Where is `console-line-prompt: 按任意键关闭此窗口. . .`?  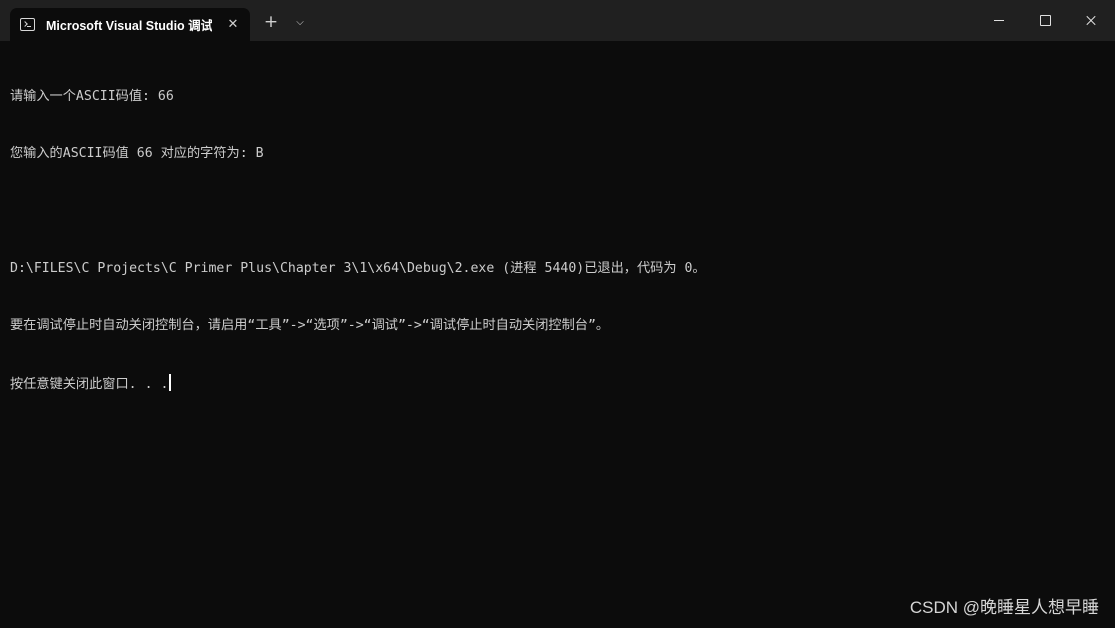
console-line-prompt: 按任意键关闭此窗口. . . is located at coordinates (557, 383).